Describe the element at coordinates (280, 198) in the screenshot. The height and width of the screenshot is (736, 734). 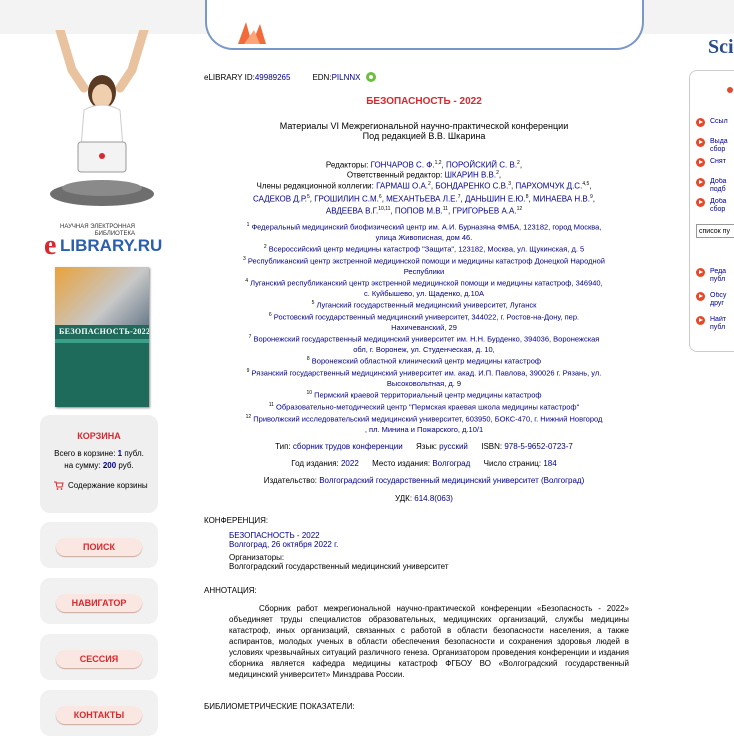
I see `board-member-link: САДЕКОВ Д.Р.` at that location.